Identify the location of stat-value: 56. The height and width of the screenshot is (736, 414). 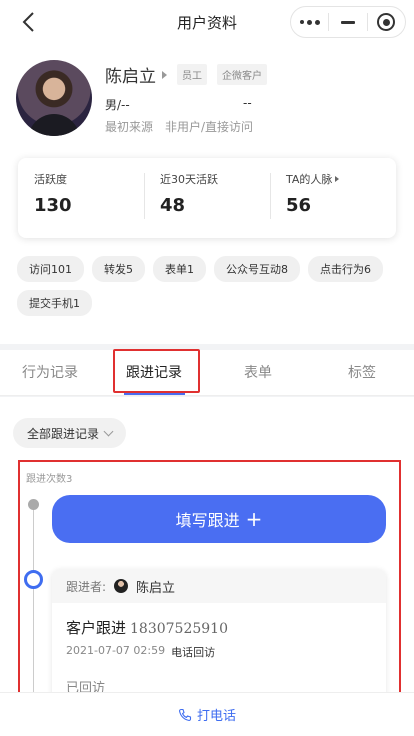
(299, 205).